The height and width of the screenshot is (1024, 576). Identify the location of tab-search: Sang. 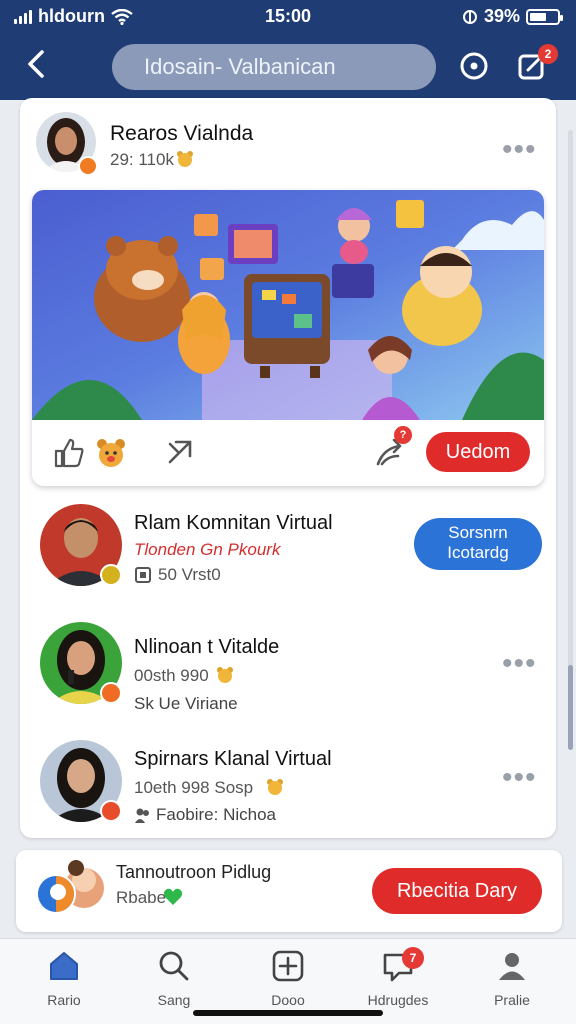
(174, 978).